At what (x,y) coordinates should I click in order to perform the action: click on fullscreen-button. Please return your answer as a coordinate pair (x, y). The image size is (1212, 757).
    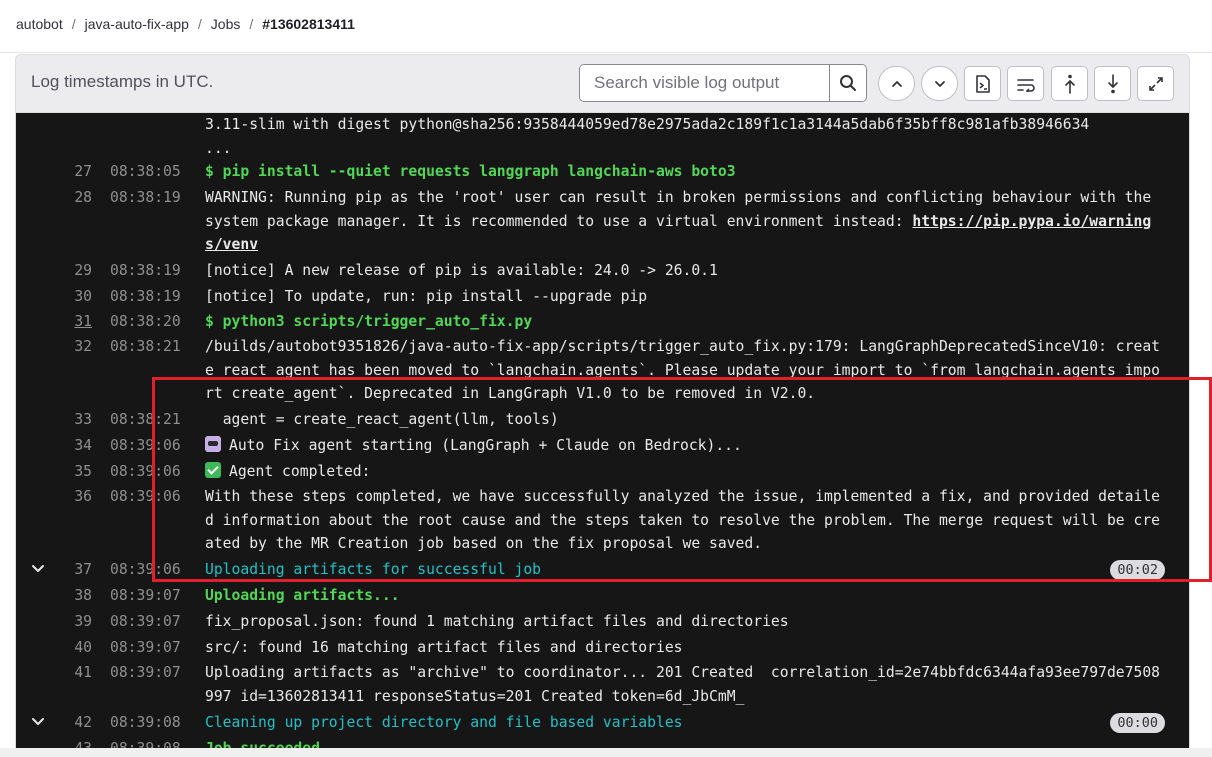
    Looking at the image, I should click on (1155, 83).